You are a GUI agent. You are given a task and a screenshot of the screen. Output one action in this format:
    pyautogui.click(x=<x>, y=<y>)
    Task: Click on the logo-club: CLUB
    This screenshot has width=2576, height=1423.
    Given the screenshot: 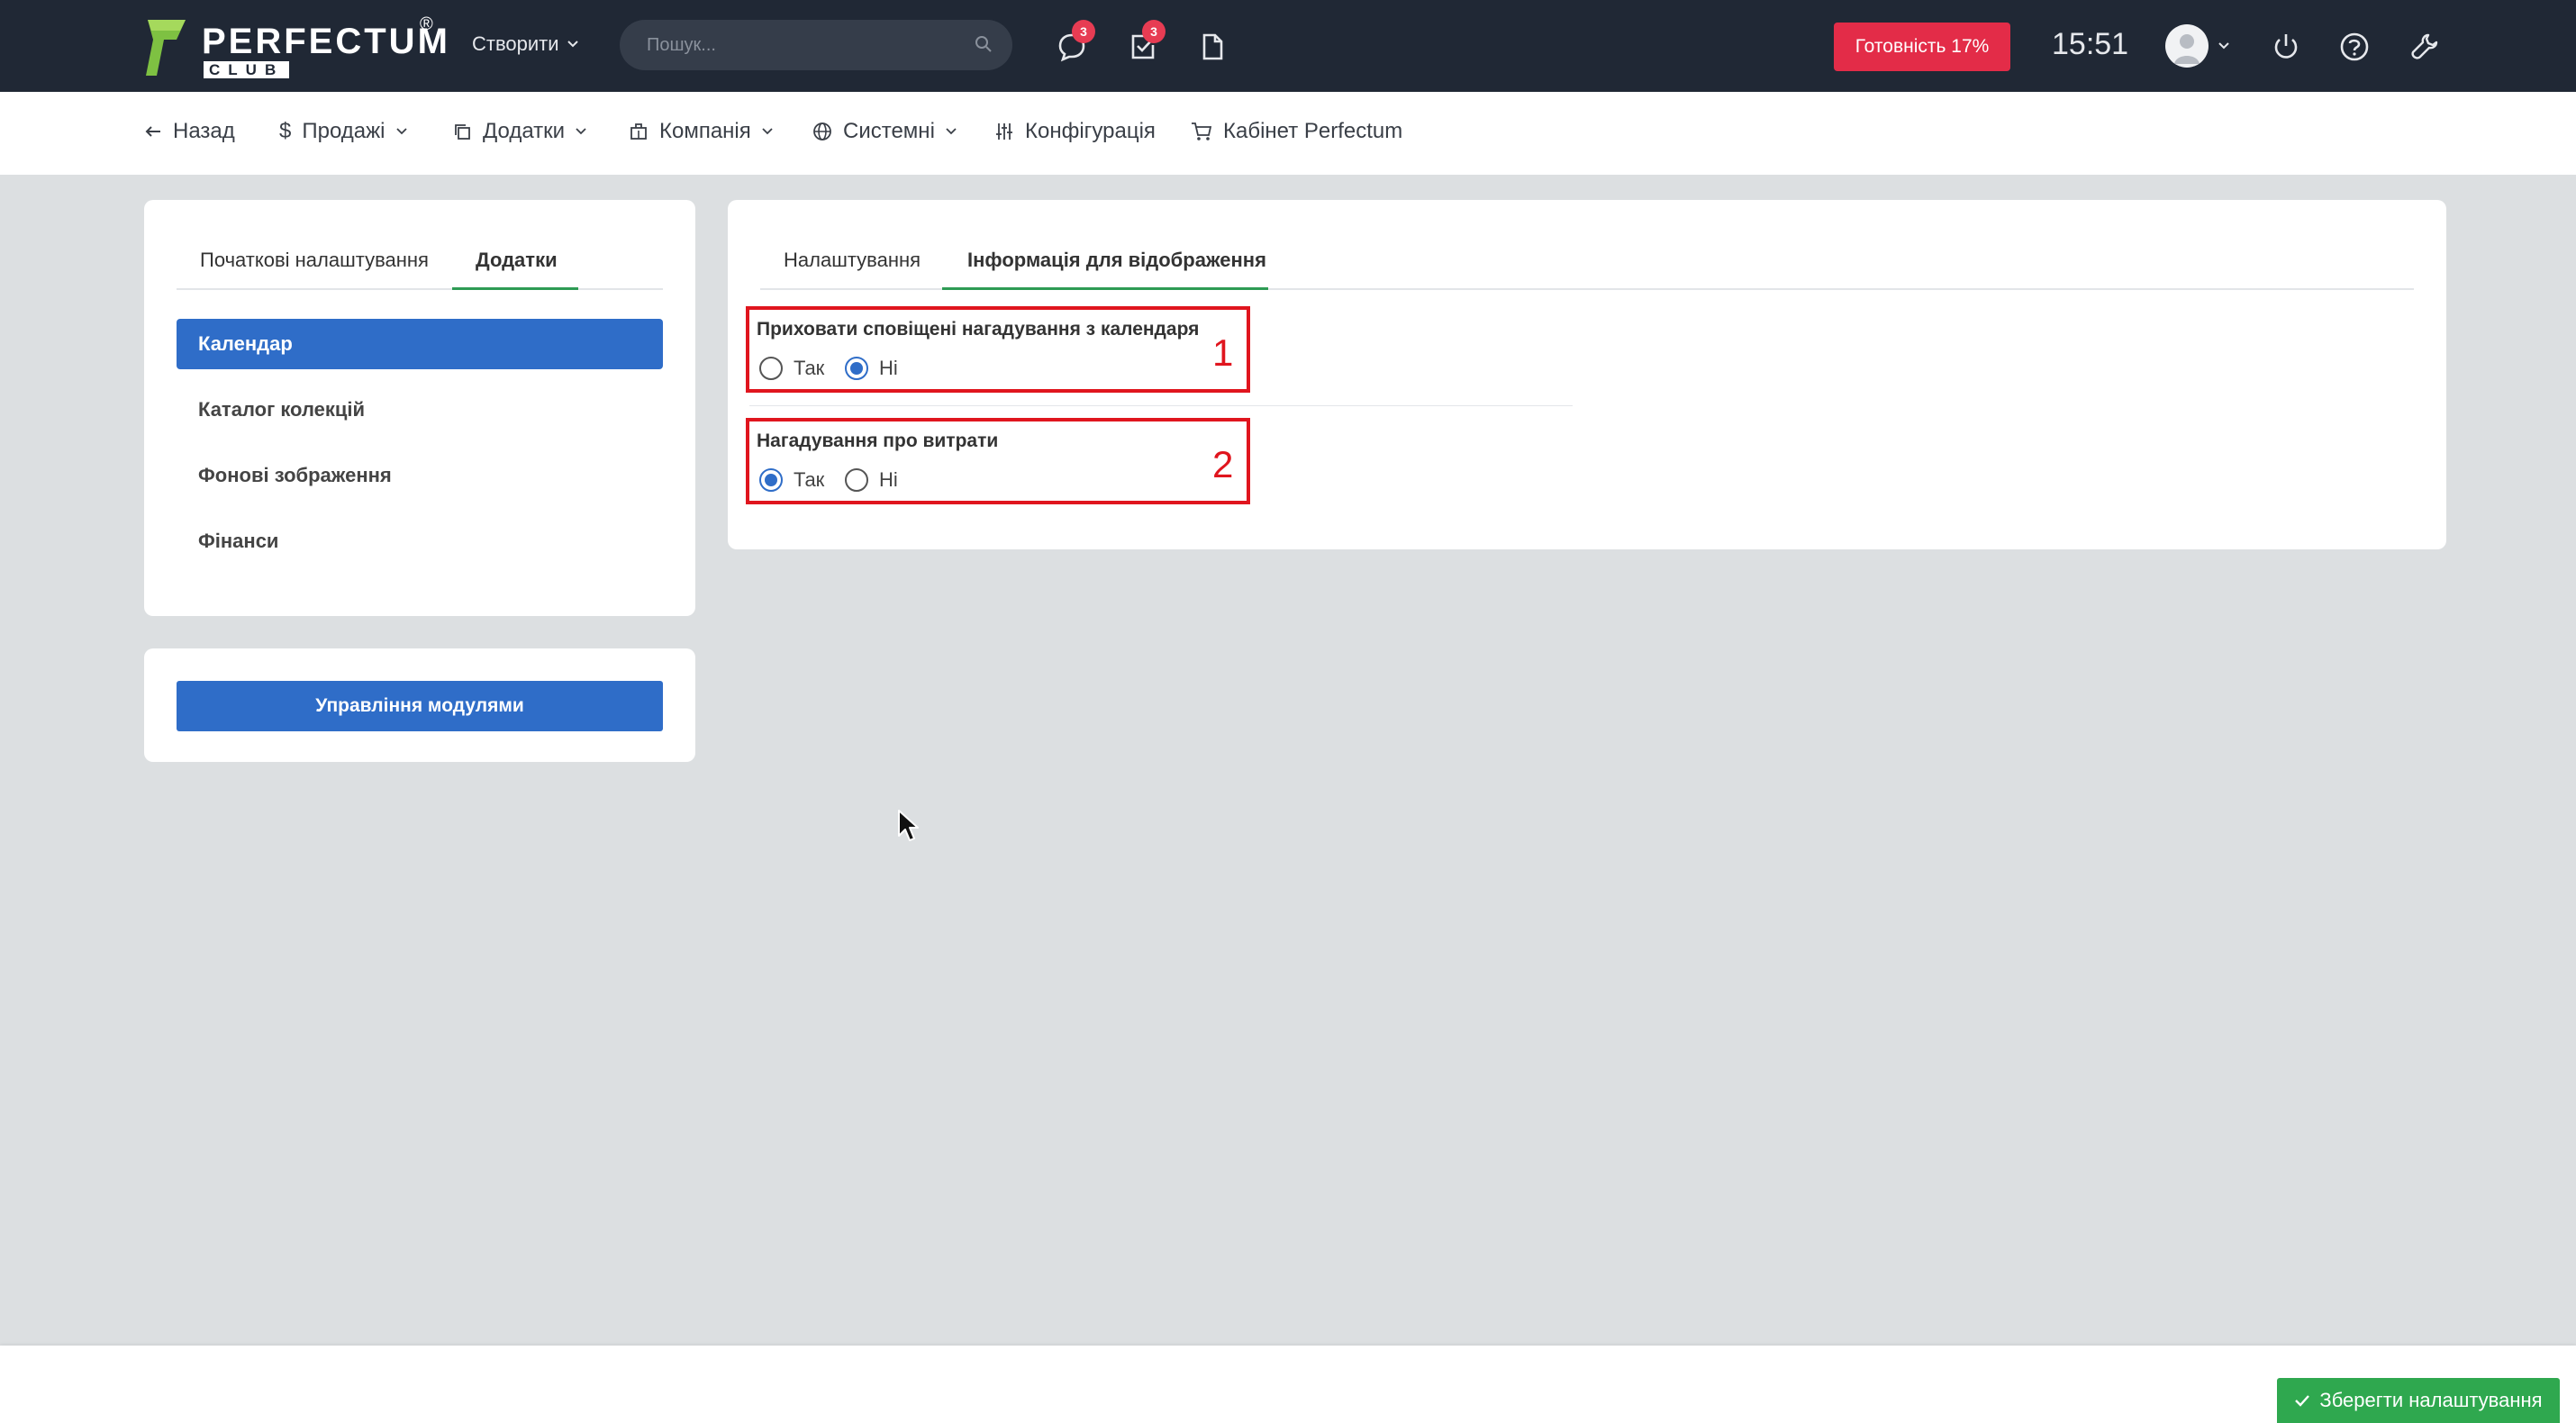 What is the action you would take?
    pyautogui.click(x=247, y=69)
    